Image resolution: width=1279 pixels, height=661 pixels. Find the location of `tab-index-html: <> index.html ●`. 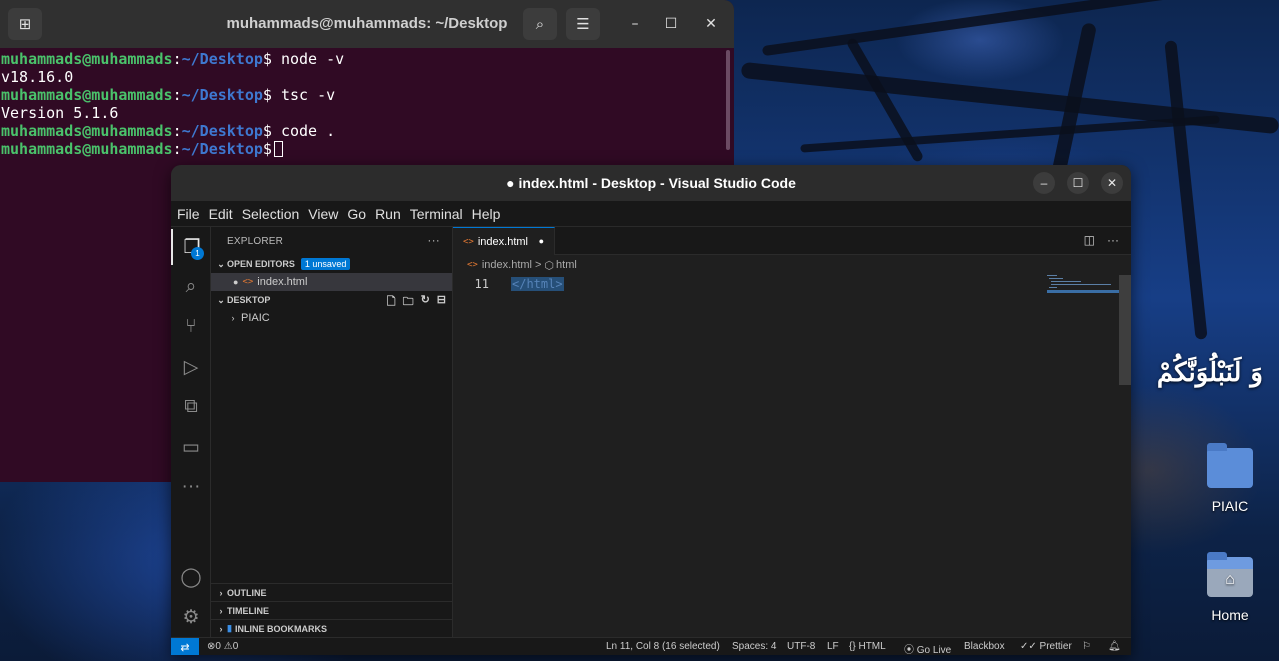

tab-index-html: <> index.html ● is located at coordinates (504, 241).